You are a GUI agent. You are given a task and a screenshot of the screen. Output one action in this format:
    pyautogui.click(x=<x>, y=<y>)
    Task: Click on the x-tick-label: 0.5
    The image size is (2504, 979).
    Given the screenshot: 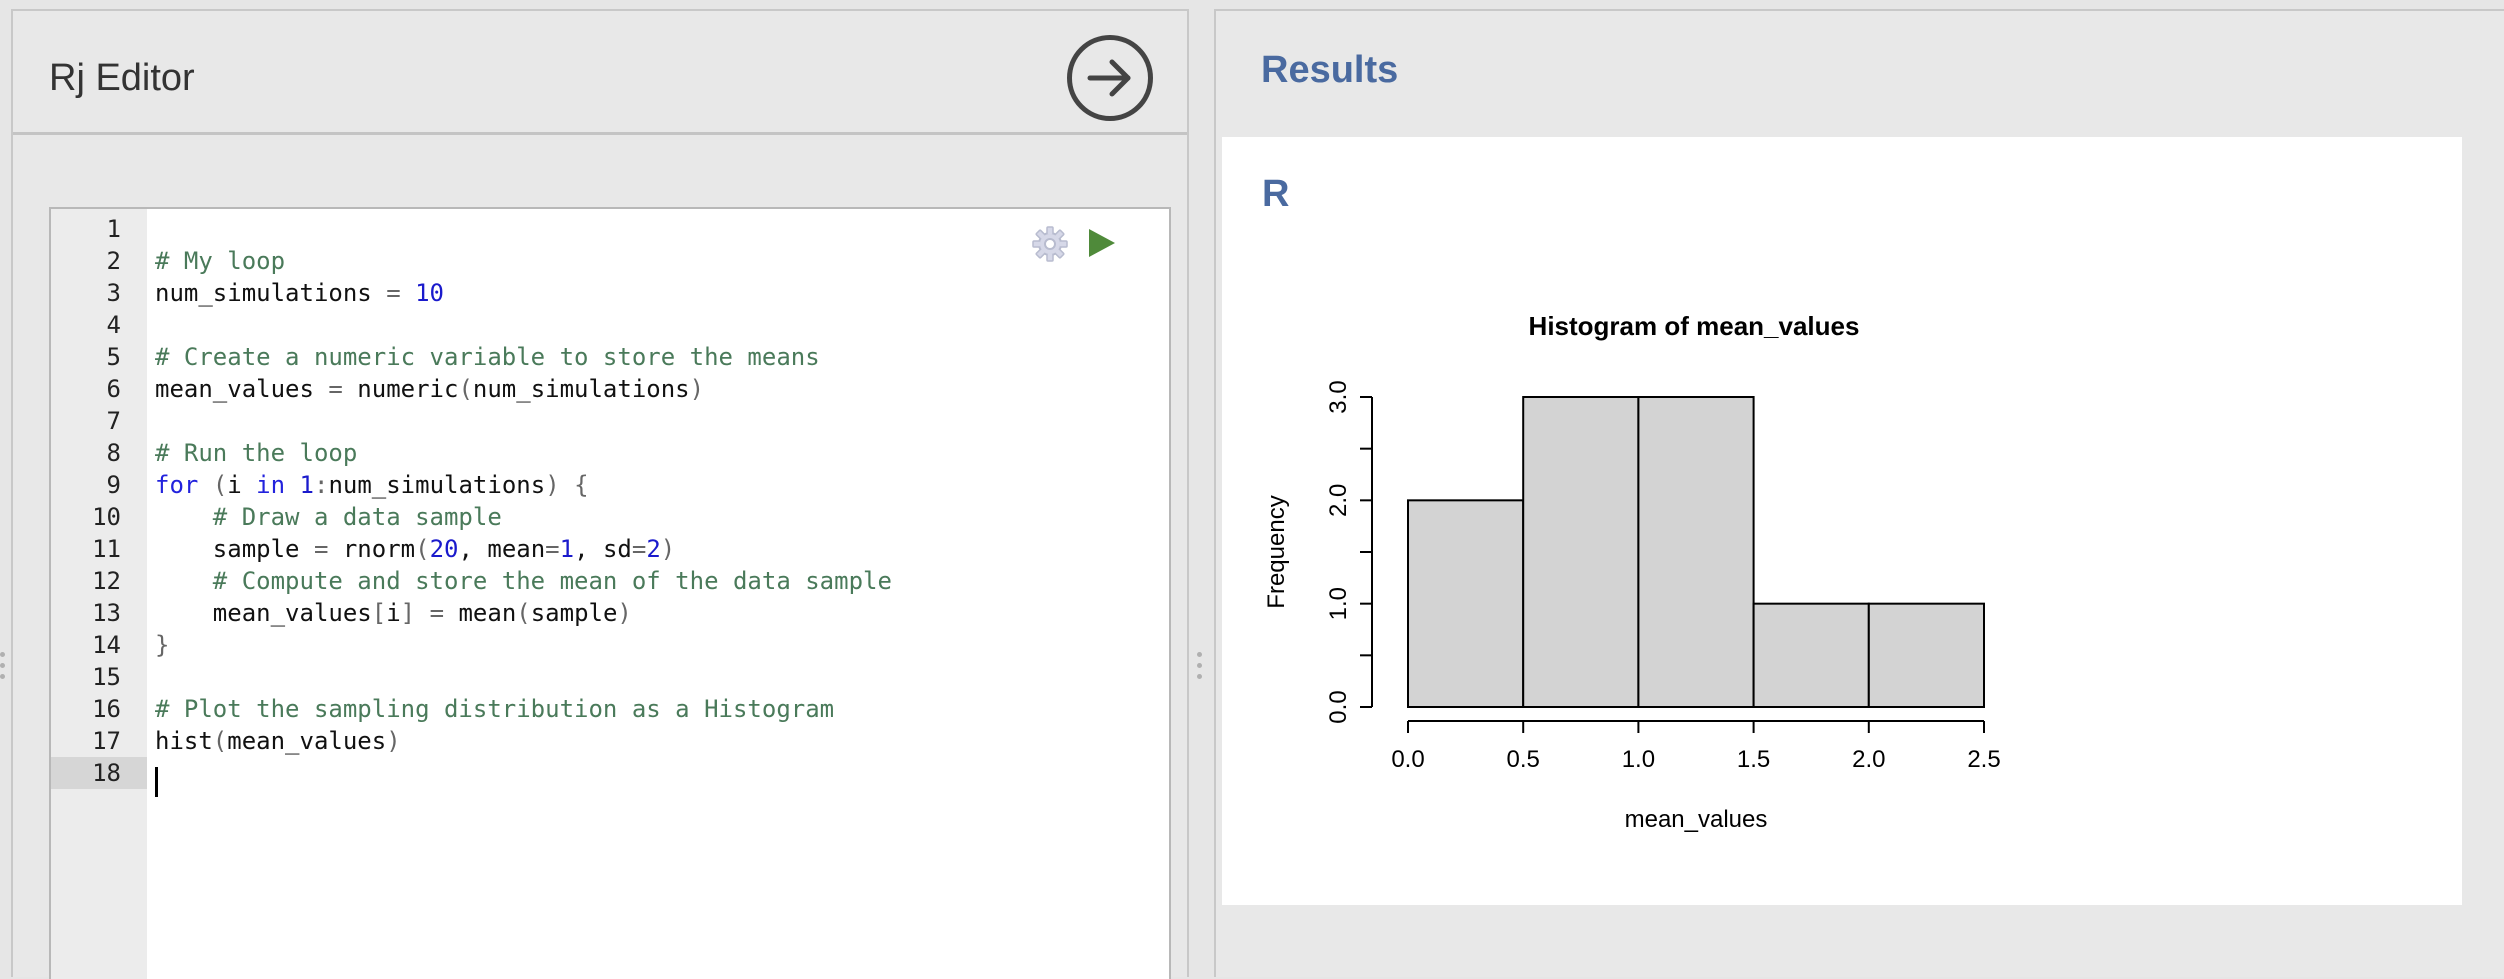 What is the action you would take?
    pyautogui.click(x=1523, y=759)
    